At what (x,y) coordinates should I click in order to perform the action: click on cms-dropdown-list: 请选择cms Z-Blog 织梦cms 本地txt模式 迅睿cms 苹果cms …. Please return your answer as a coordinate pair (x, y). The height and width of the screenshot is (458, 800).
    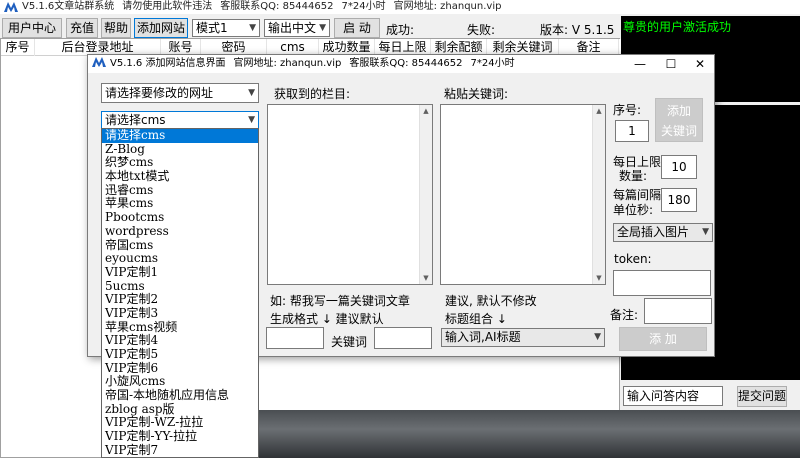
    Looking at the image, I should click on (180, 293).